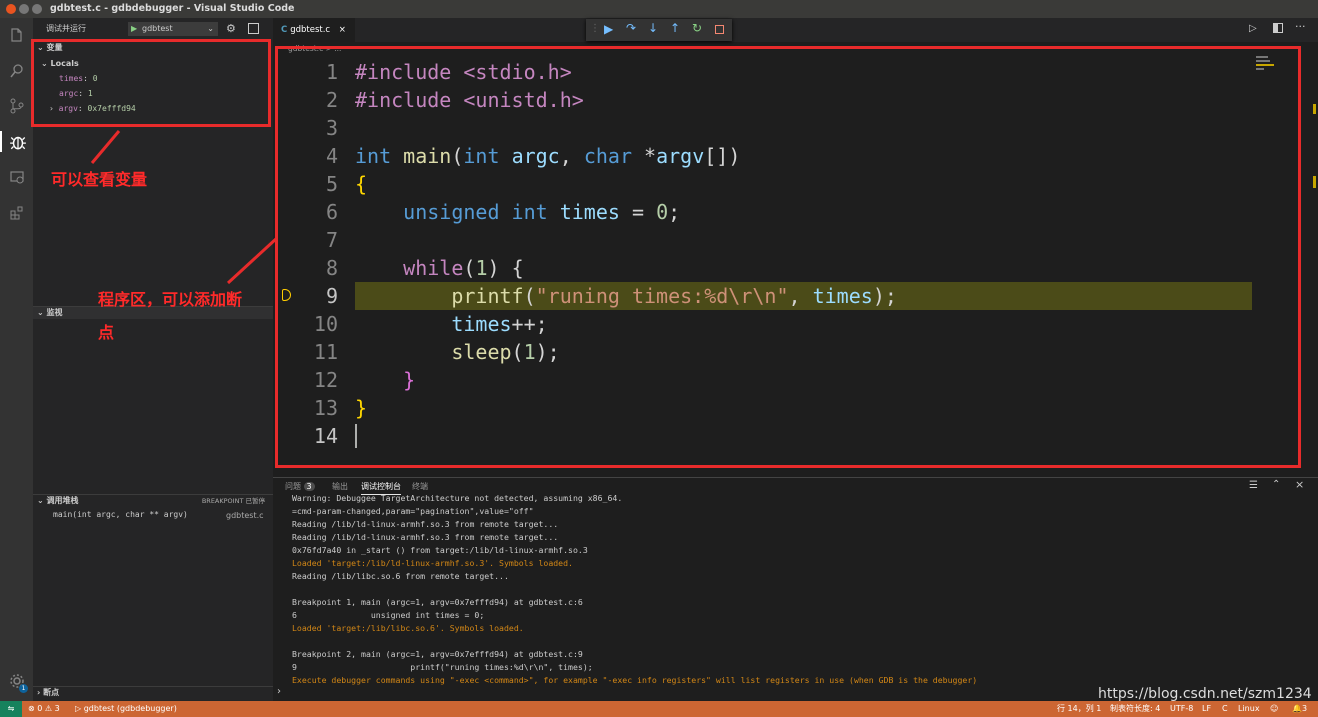  What do you see at coordinates (279, 691) in the screenshot?
I see `console-prompt: ›` at bounding box center [279, 691].